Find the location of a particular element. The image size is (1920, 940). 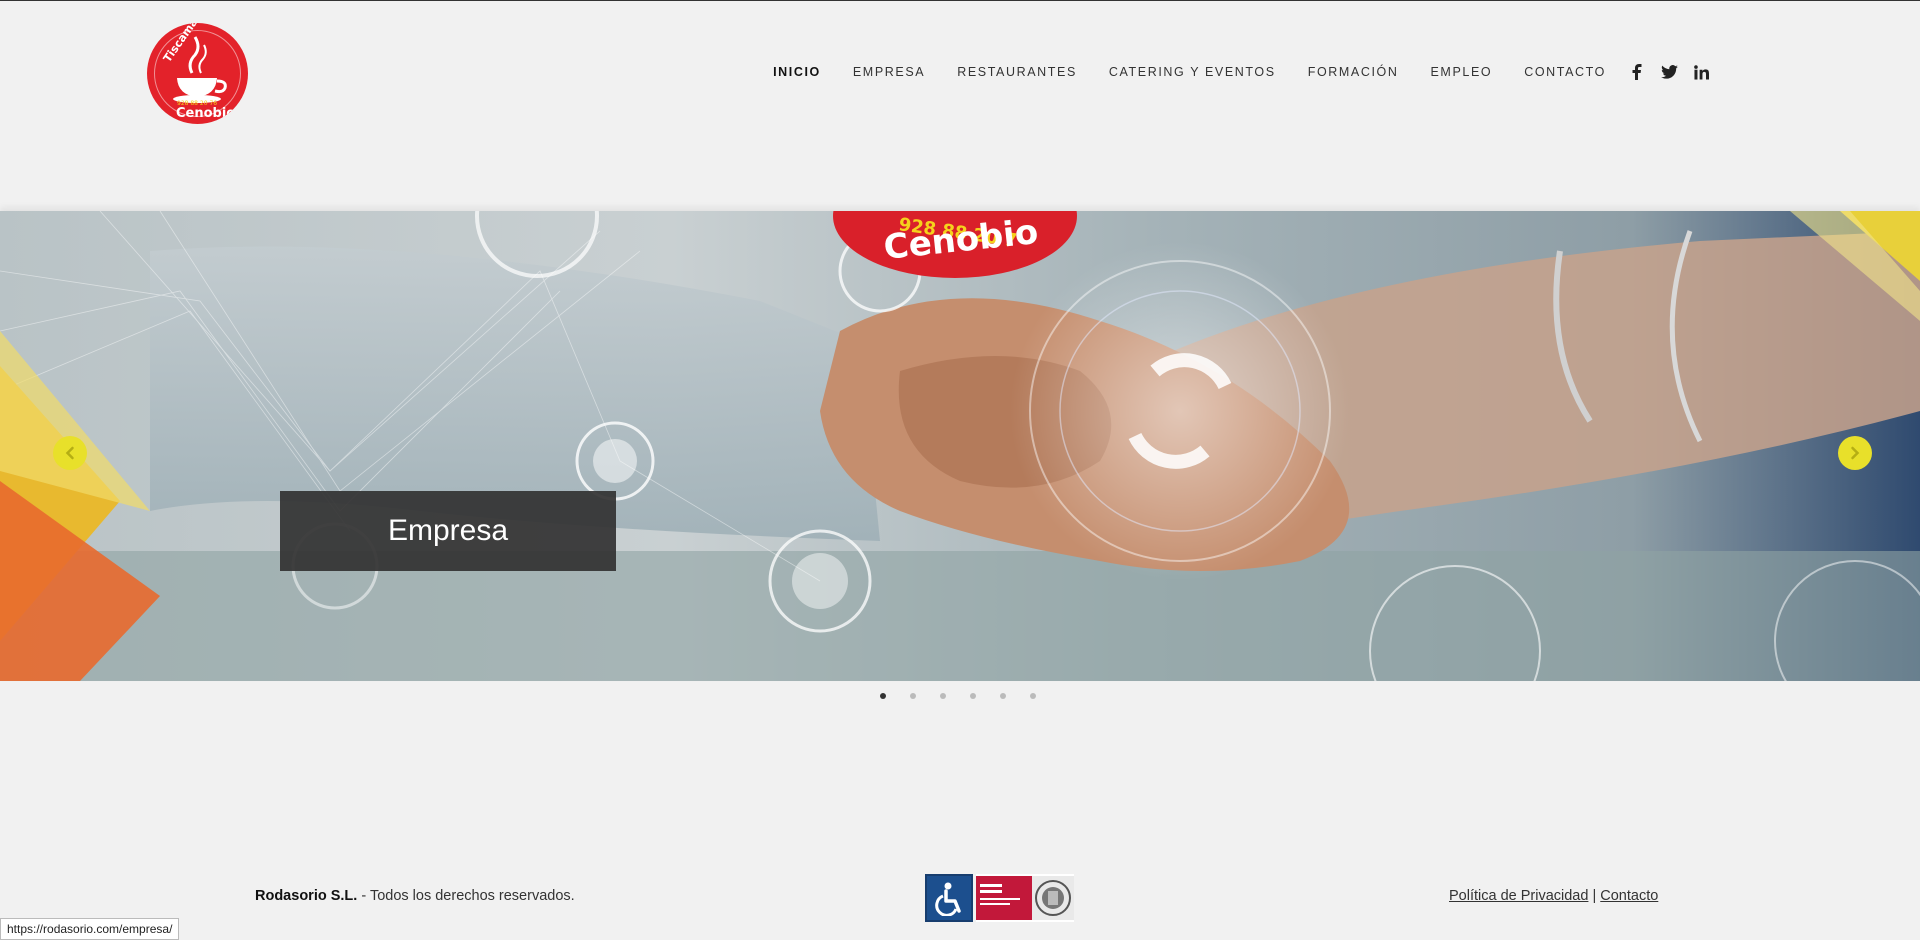

slider-pagination is located at coordinates (970, 696).